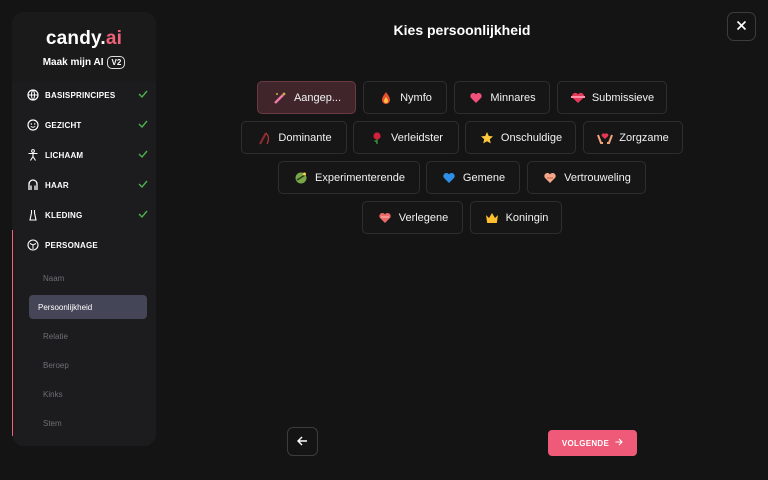  I want to click on option-dominante: Dominante, so click(294, 137).